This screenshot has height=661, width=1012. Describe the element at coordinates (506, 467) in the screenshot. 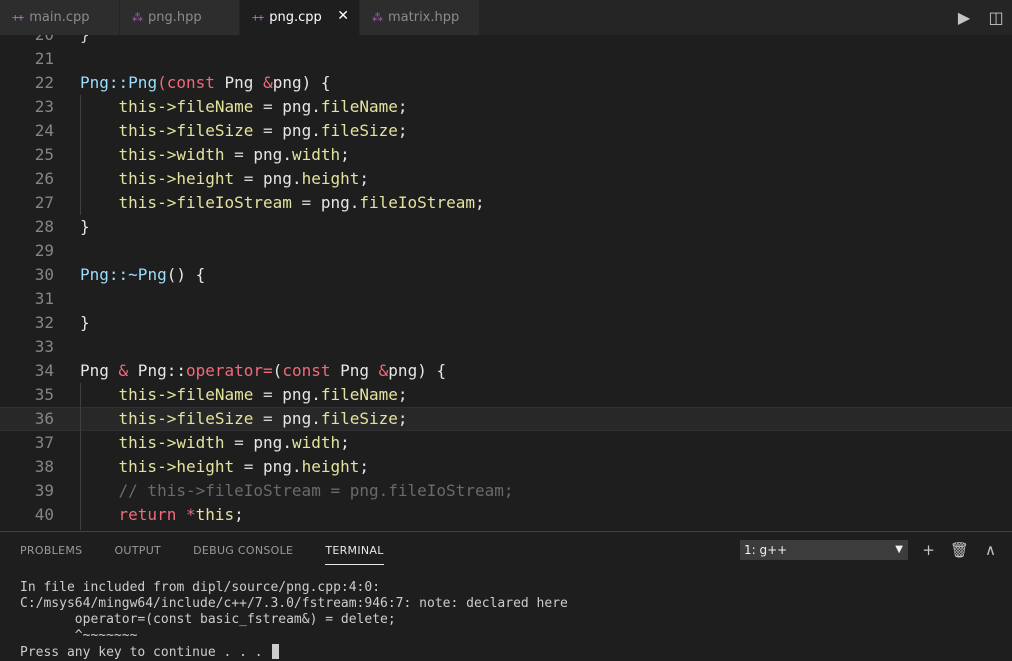

I see `code-line: 38 this->height = png.height;` at that location.